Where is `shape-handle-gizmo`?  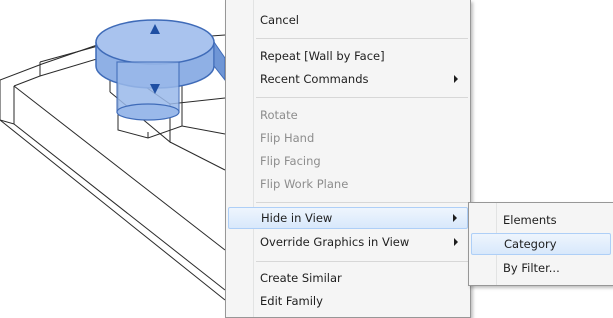 shape-handle-gizmo is located at coordinates (160, 70).